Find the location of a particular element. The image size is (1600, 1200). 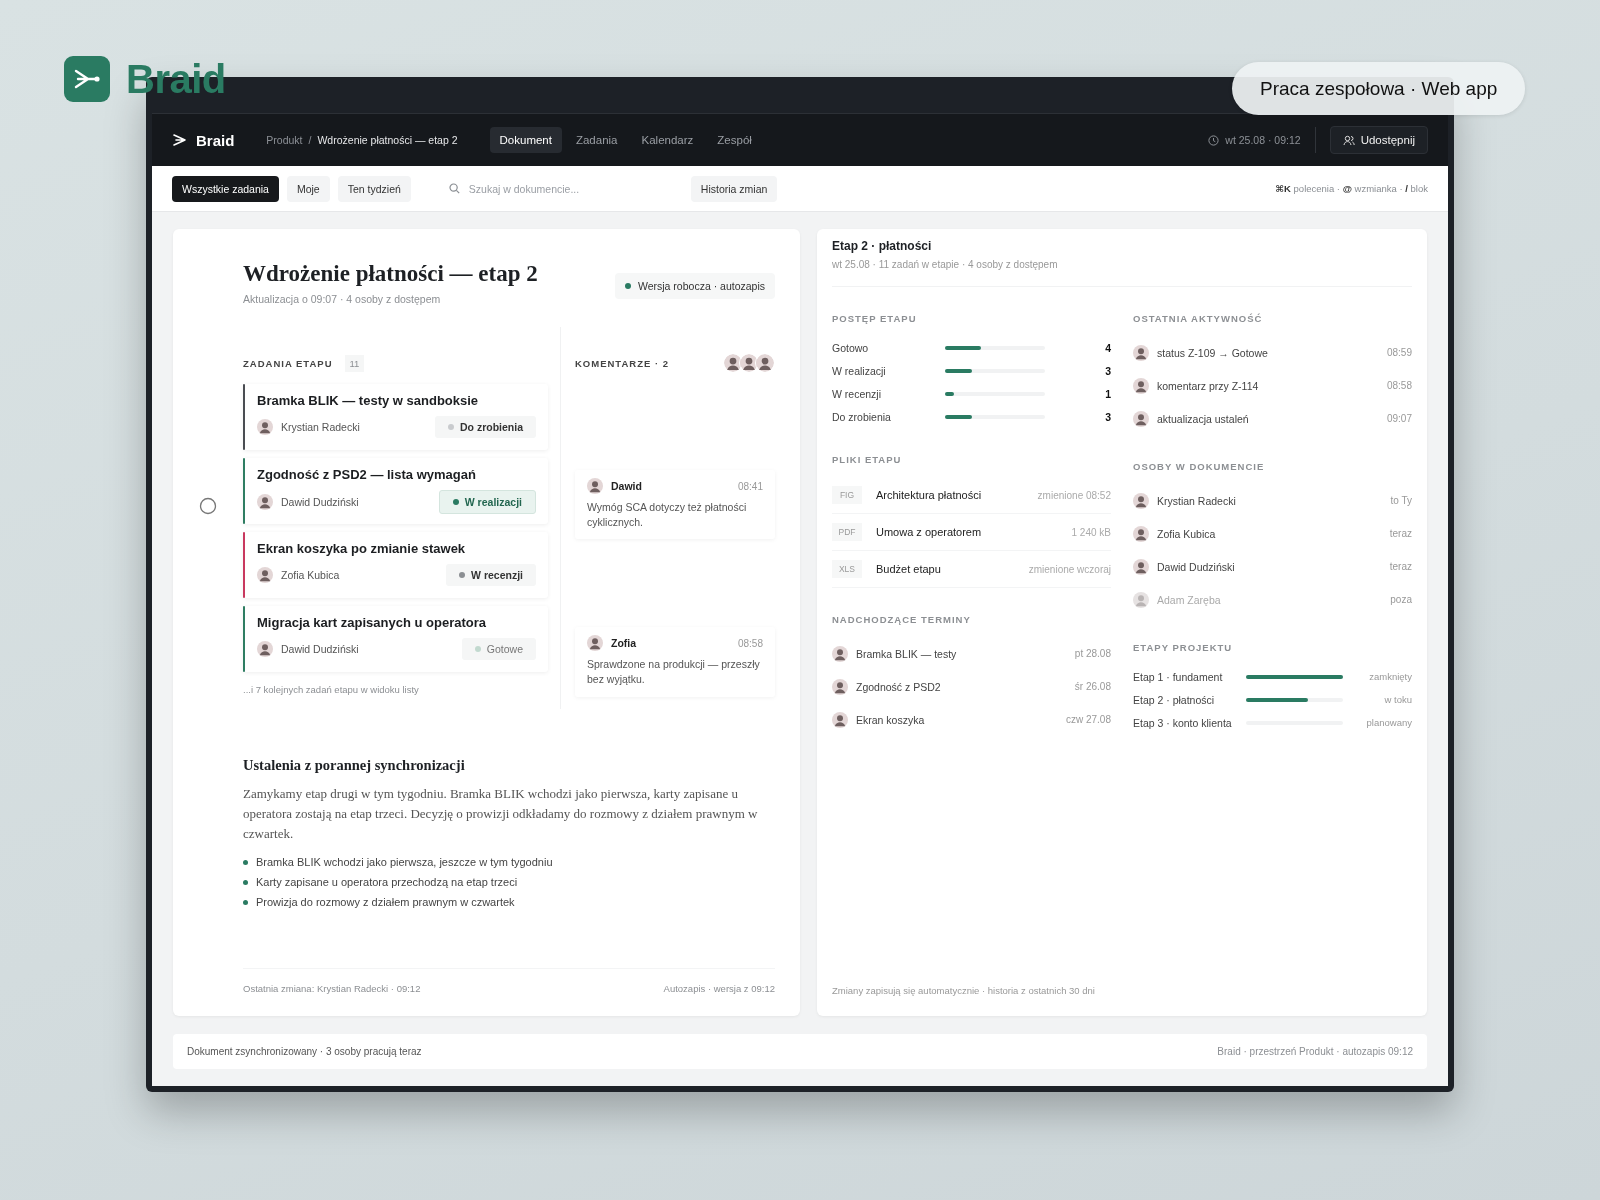

date-time: wt 25.08 · 09:12 is located at coordinates (1263, 140).